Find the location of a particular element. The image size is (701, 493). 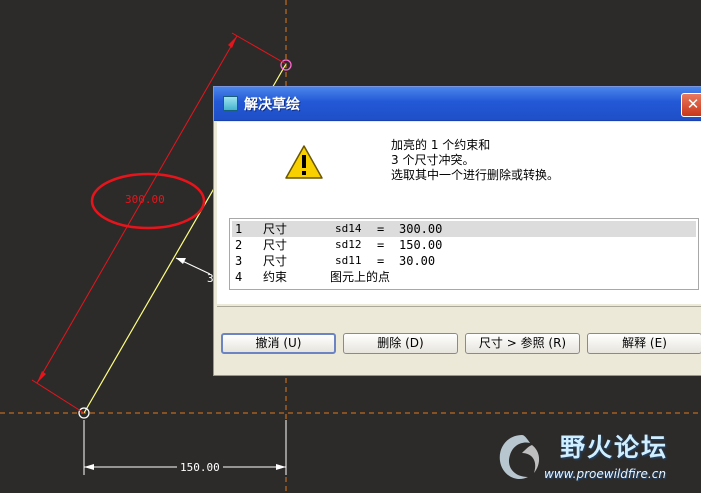

dialog-titlebar: 解决草绘 ✕ is located at coordinates (457, 104).